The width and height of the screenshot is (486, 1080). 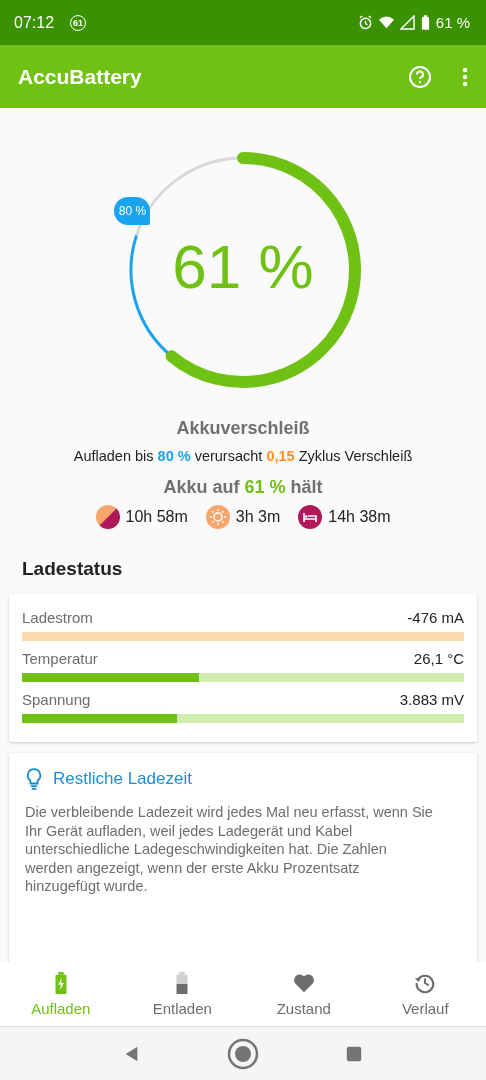 I want to click on section-title: Ladestatus, so click(x=73, y=569).